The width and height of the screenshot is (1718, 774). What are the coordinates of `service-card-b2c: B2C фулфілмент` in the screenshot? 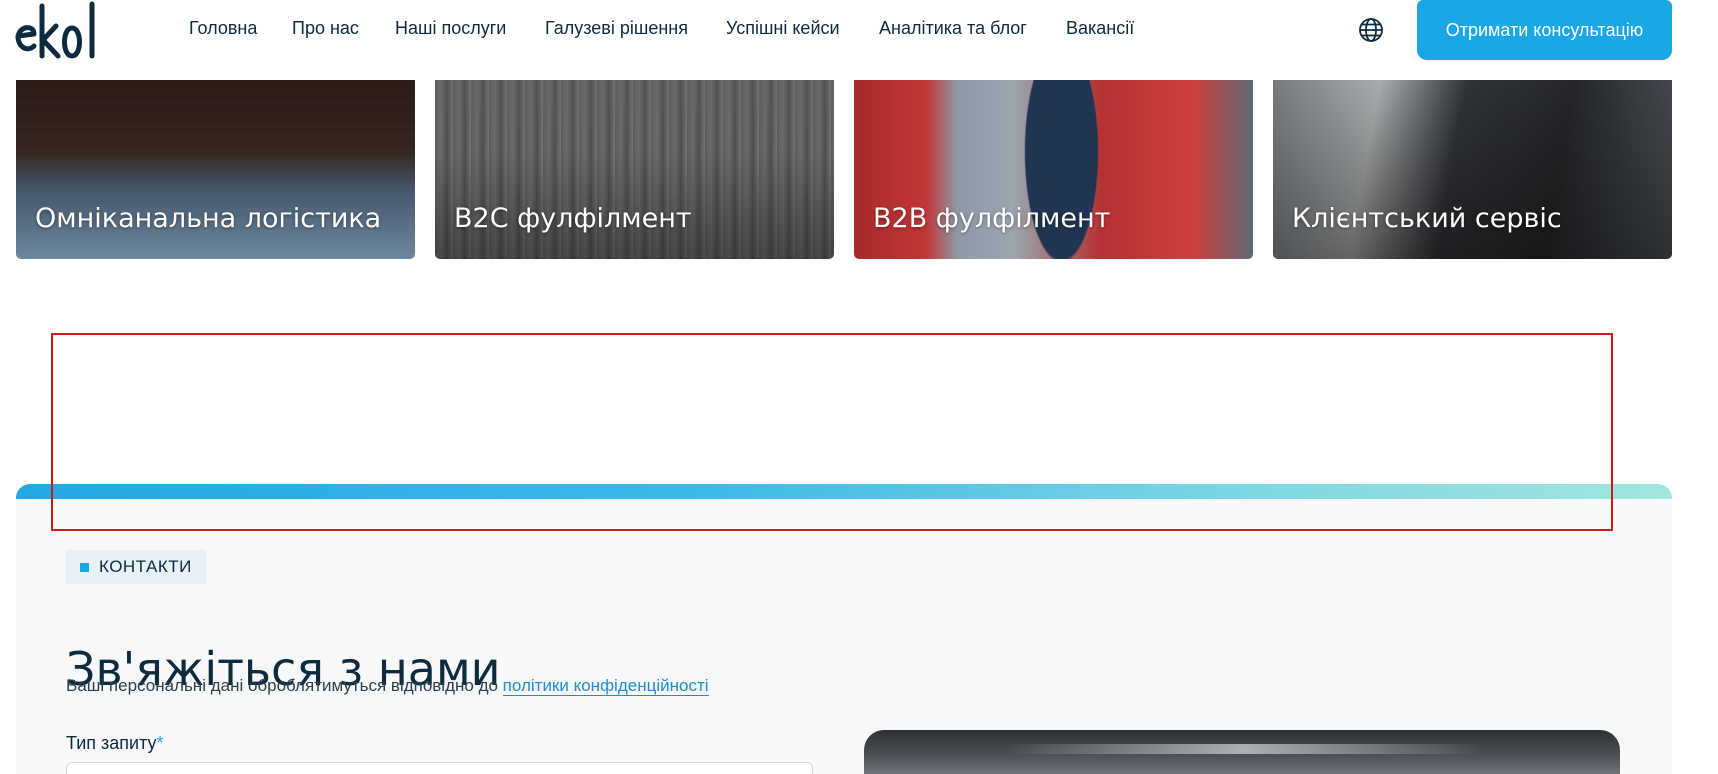 It's located at (634, 169).